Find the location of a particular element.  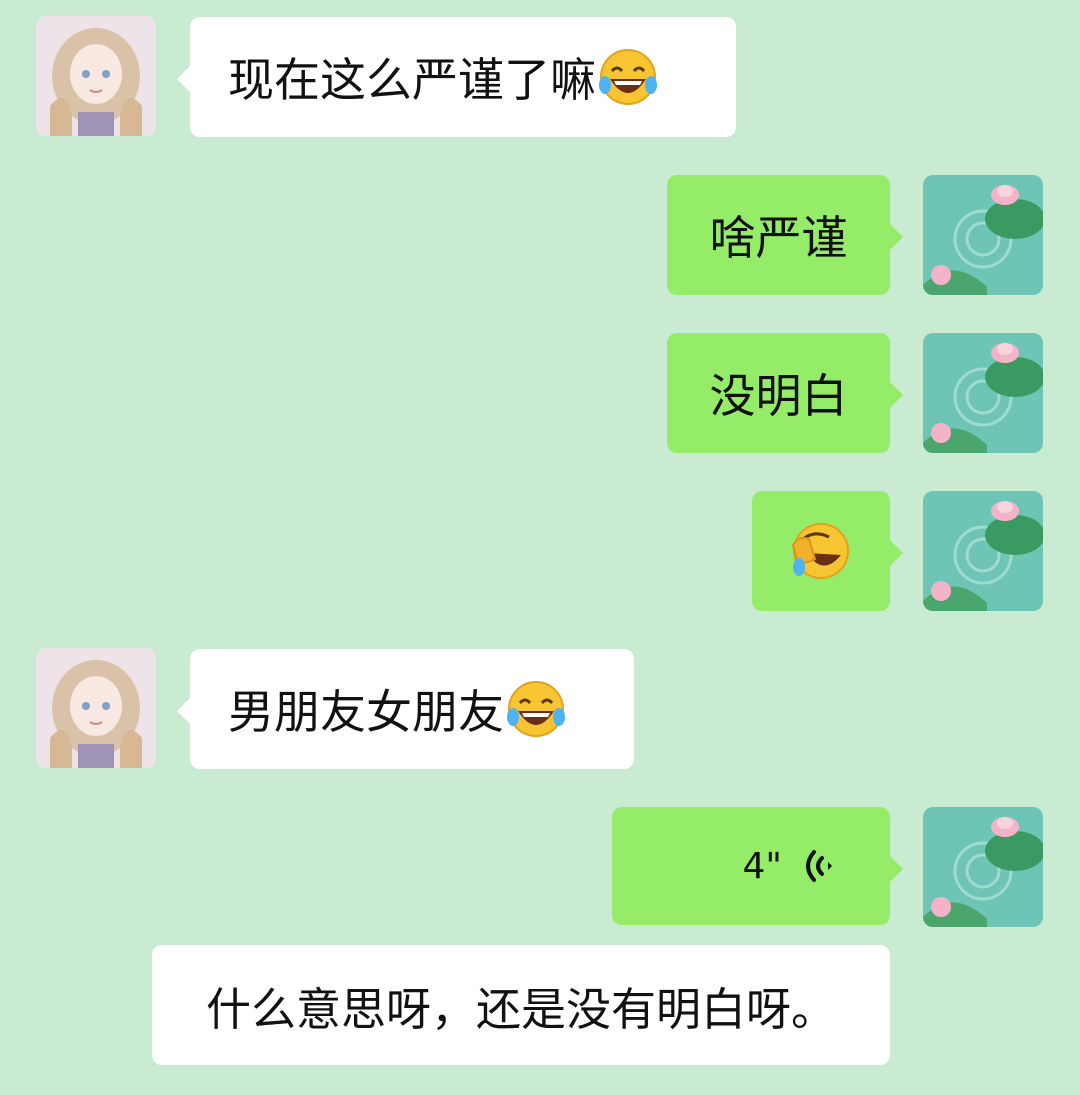

transcription-text: 什么意思呀，还是没有明白呀。 is located at coordinates (520, 1009).